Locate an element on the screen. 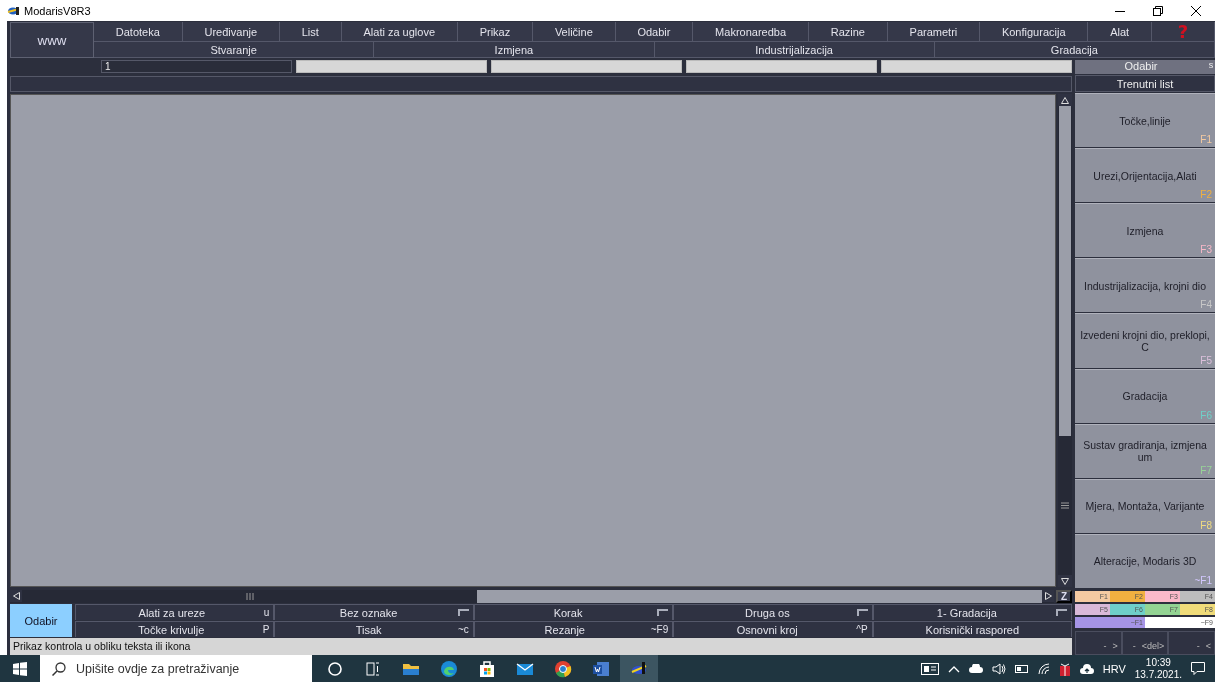 This screenshot has width=1215, height=682. edge-icon is located at coordinates (449, 668).